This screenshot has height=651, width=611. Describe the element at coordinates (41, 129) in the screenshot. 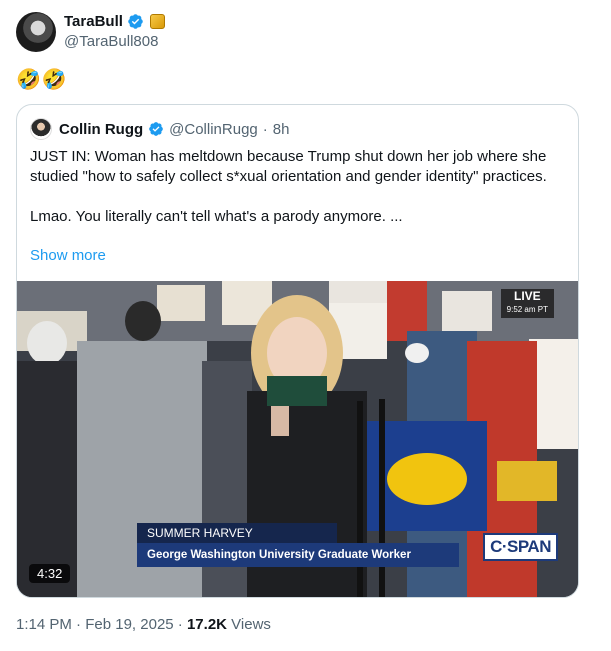

I see `quote-avatar` at that location.